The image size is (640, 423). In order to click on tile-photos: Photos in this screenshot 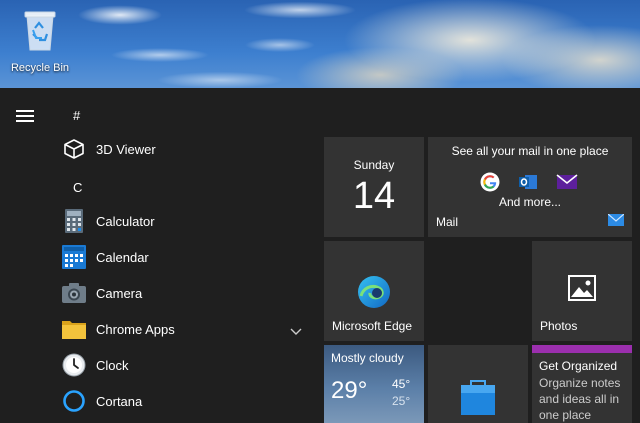, I will do `click(582, 291)`.